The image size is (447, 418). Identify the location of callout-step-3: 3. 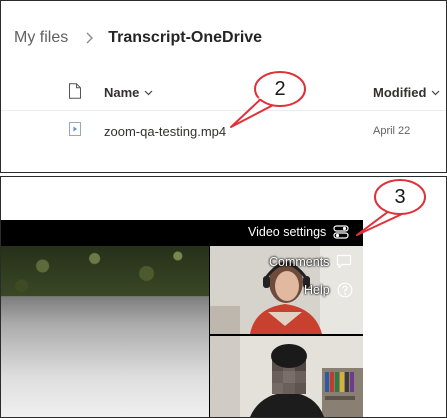
(400, 197).